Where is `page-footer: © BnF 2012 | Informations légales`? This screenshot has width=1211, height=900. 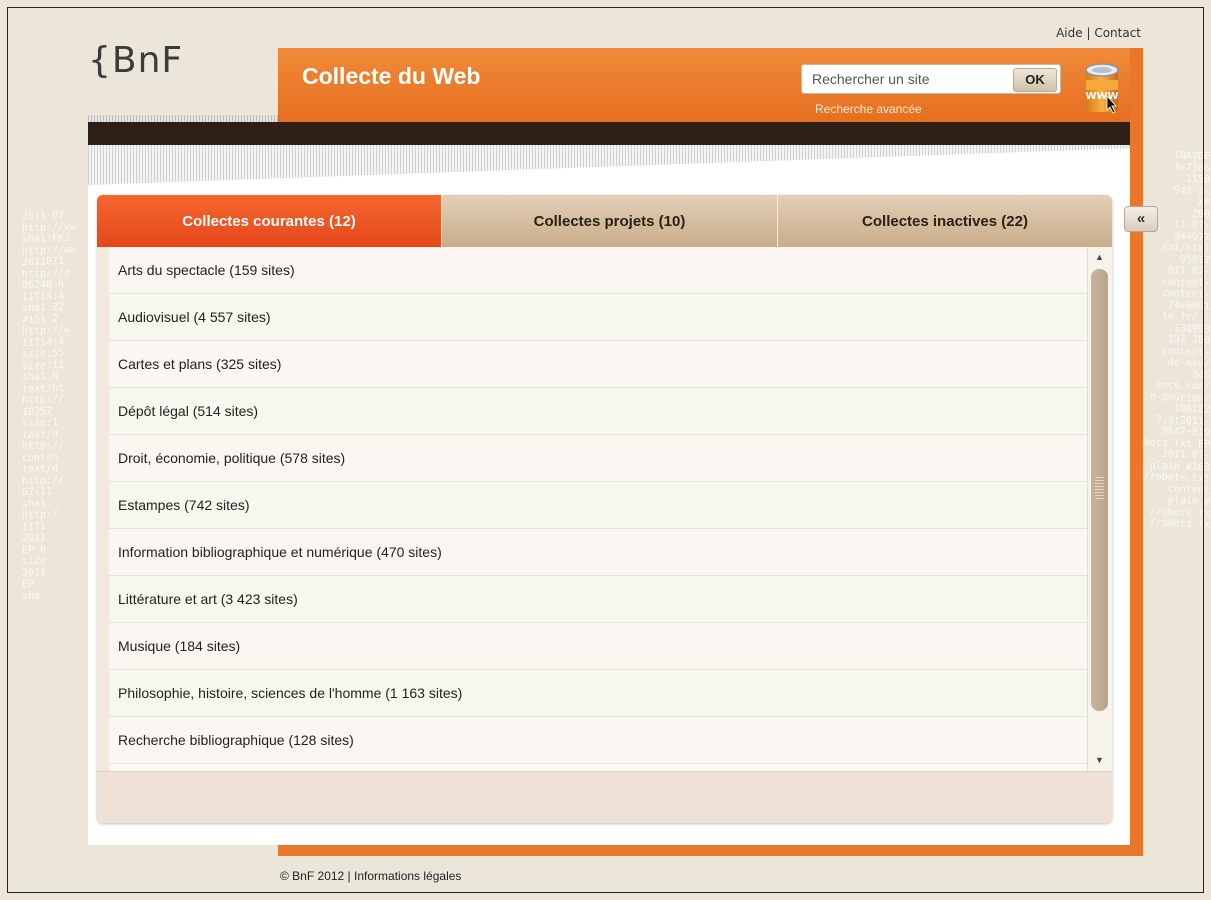
page-footer: © BnF 2012 | Informations légales is located at coordinates (370, 876).